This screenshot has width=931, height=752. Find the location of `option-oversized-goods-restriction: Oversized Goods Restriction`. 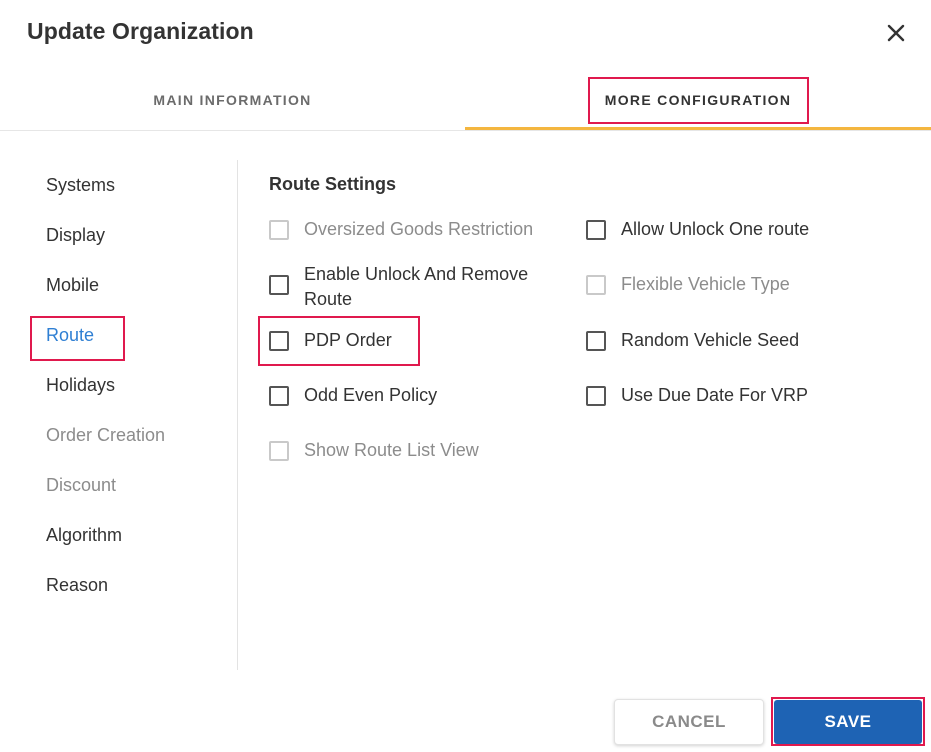

option-oversized-goods-restriction: Oversized Goods Restriction is located at coordinates (401, 230).